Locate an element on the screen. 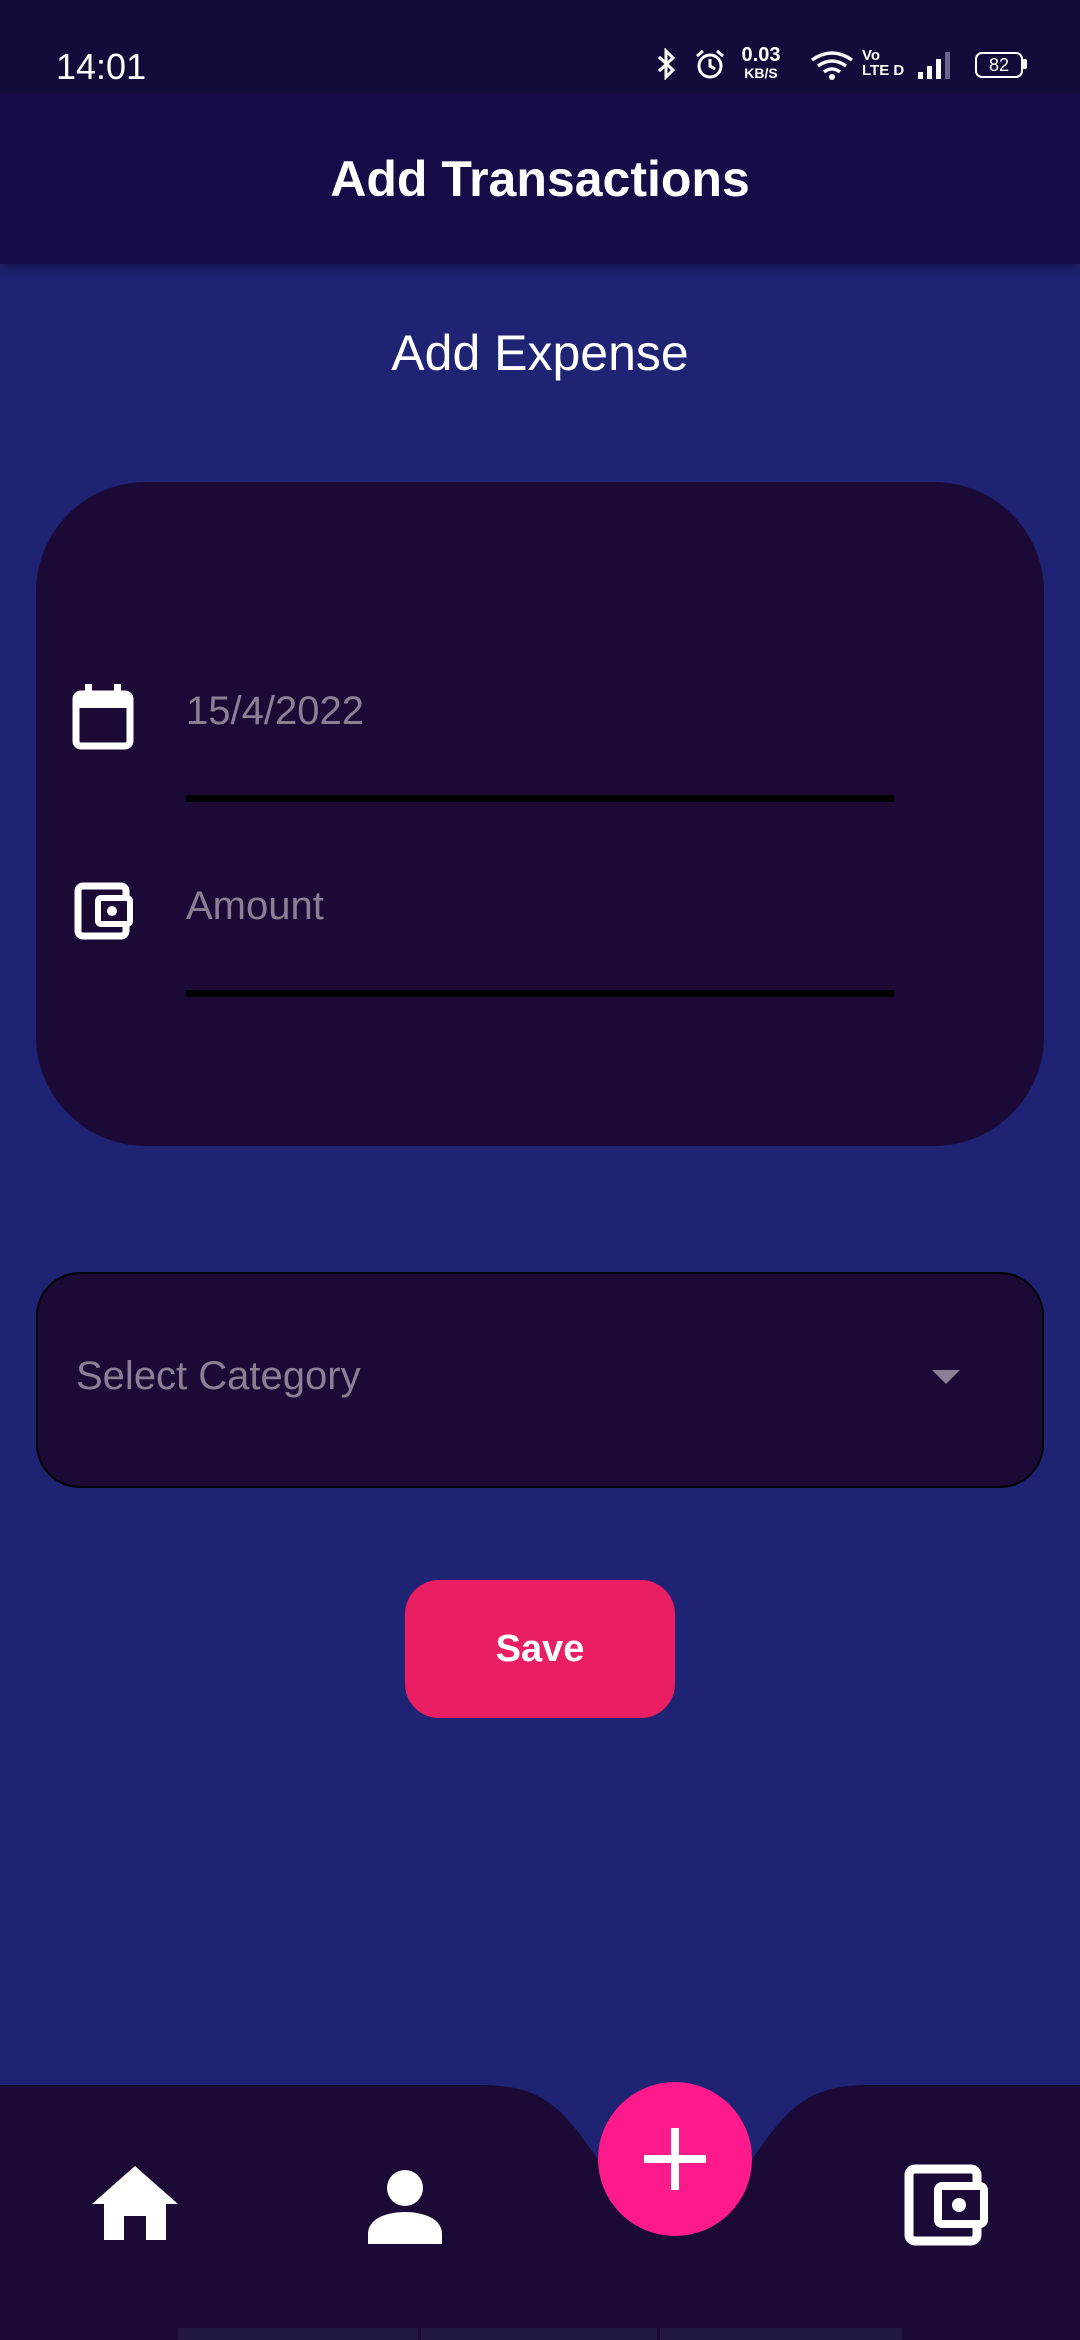 This screenshot has width=1080, height=2340. battery-tip is located at coordinates (1025, 64).